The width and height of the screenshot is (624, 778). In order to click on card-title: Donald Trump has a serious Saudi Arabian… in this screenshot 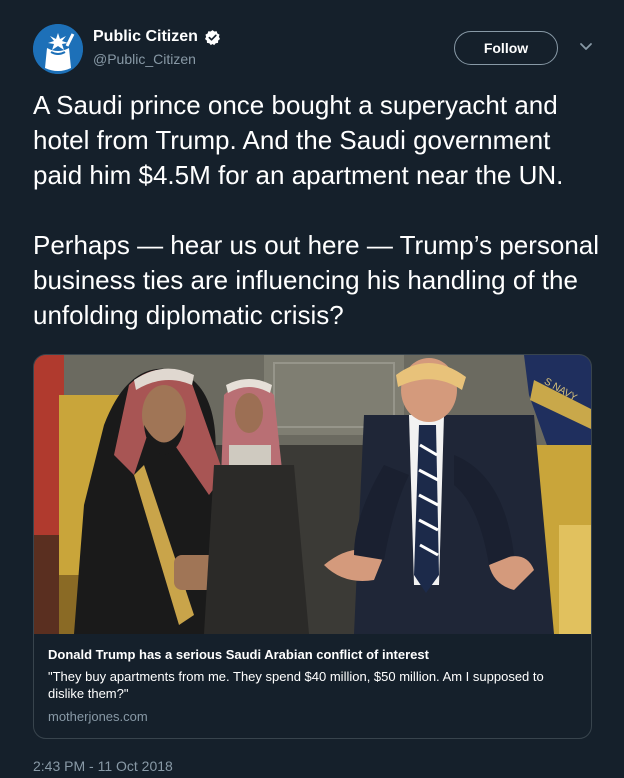, I will do `click(313, 654)`.